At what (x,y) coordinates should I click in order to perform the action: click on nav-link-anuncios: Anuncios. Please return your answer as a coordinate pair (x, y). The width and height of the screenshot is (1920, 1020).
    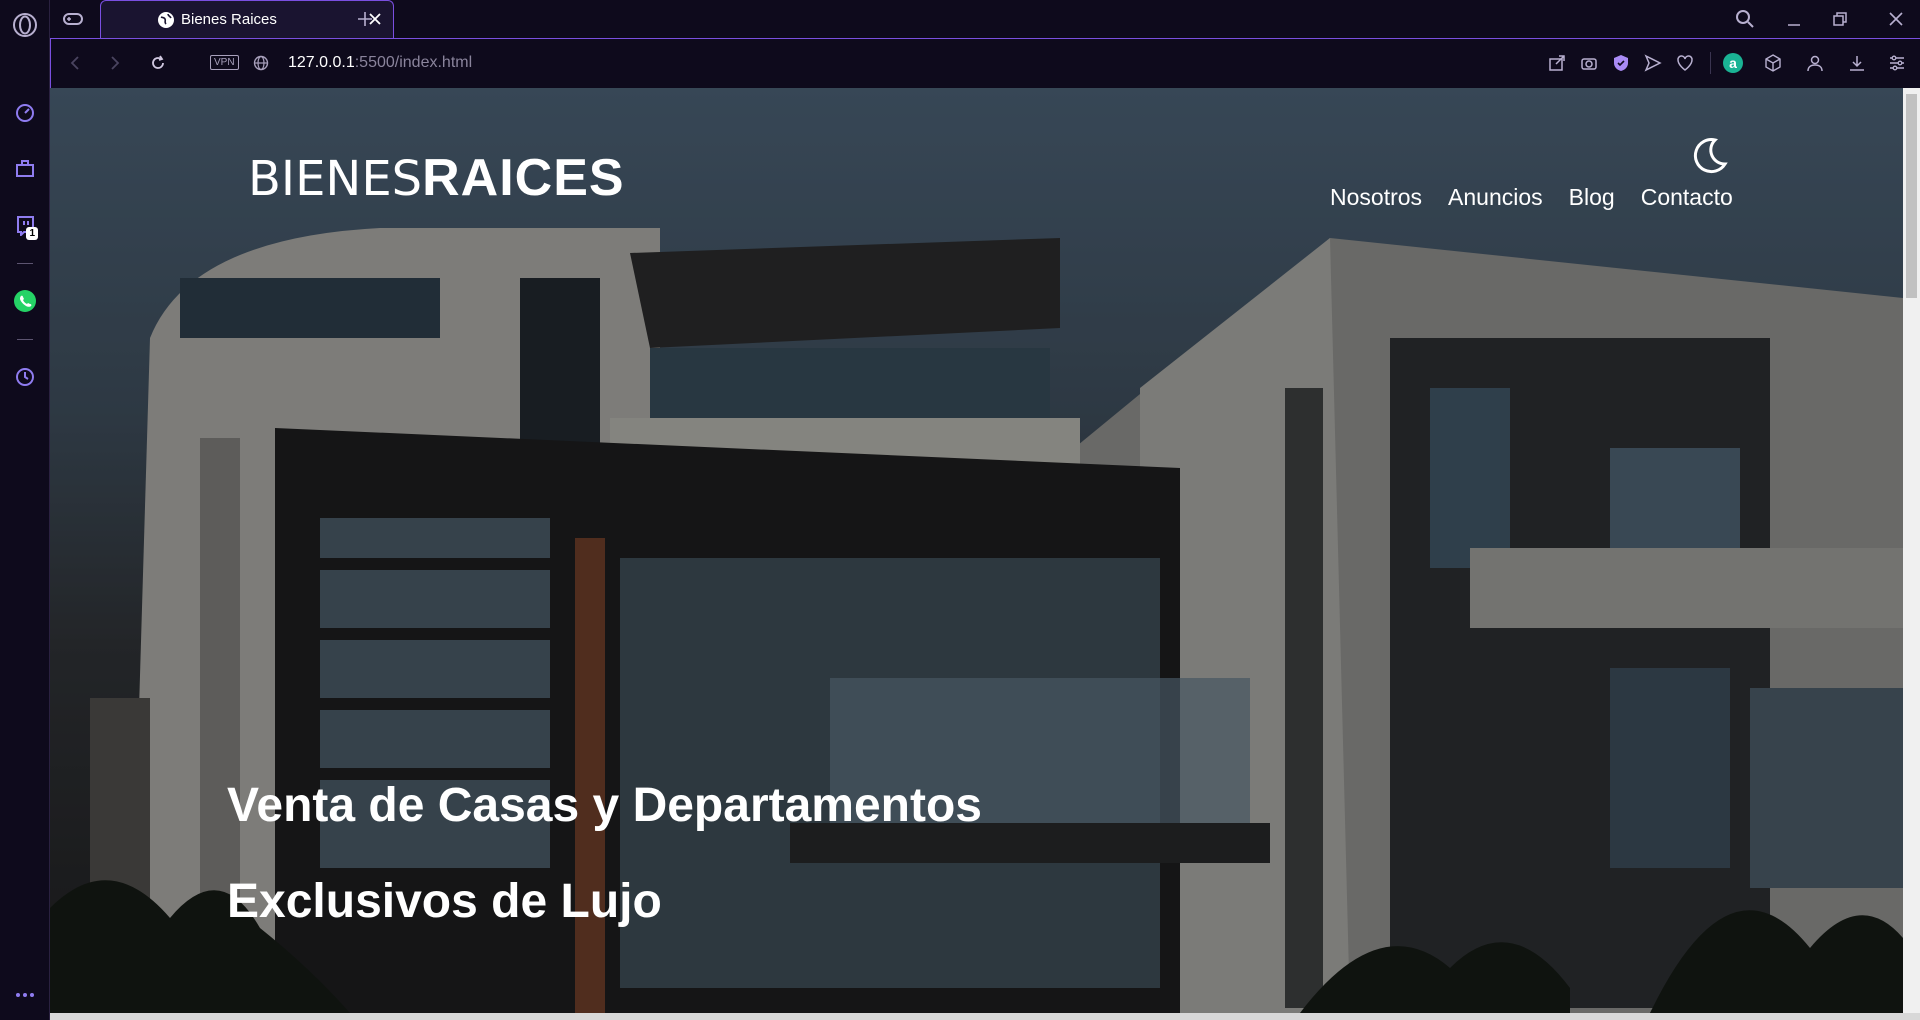
    Looking at the image, I should click on (1495, 197).